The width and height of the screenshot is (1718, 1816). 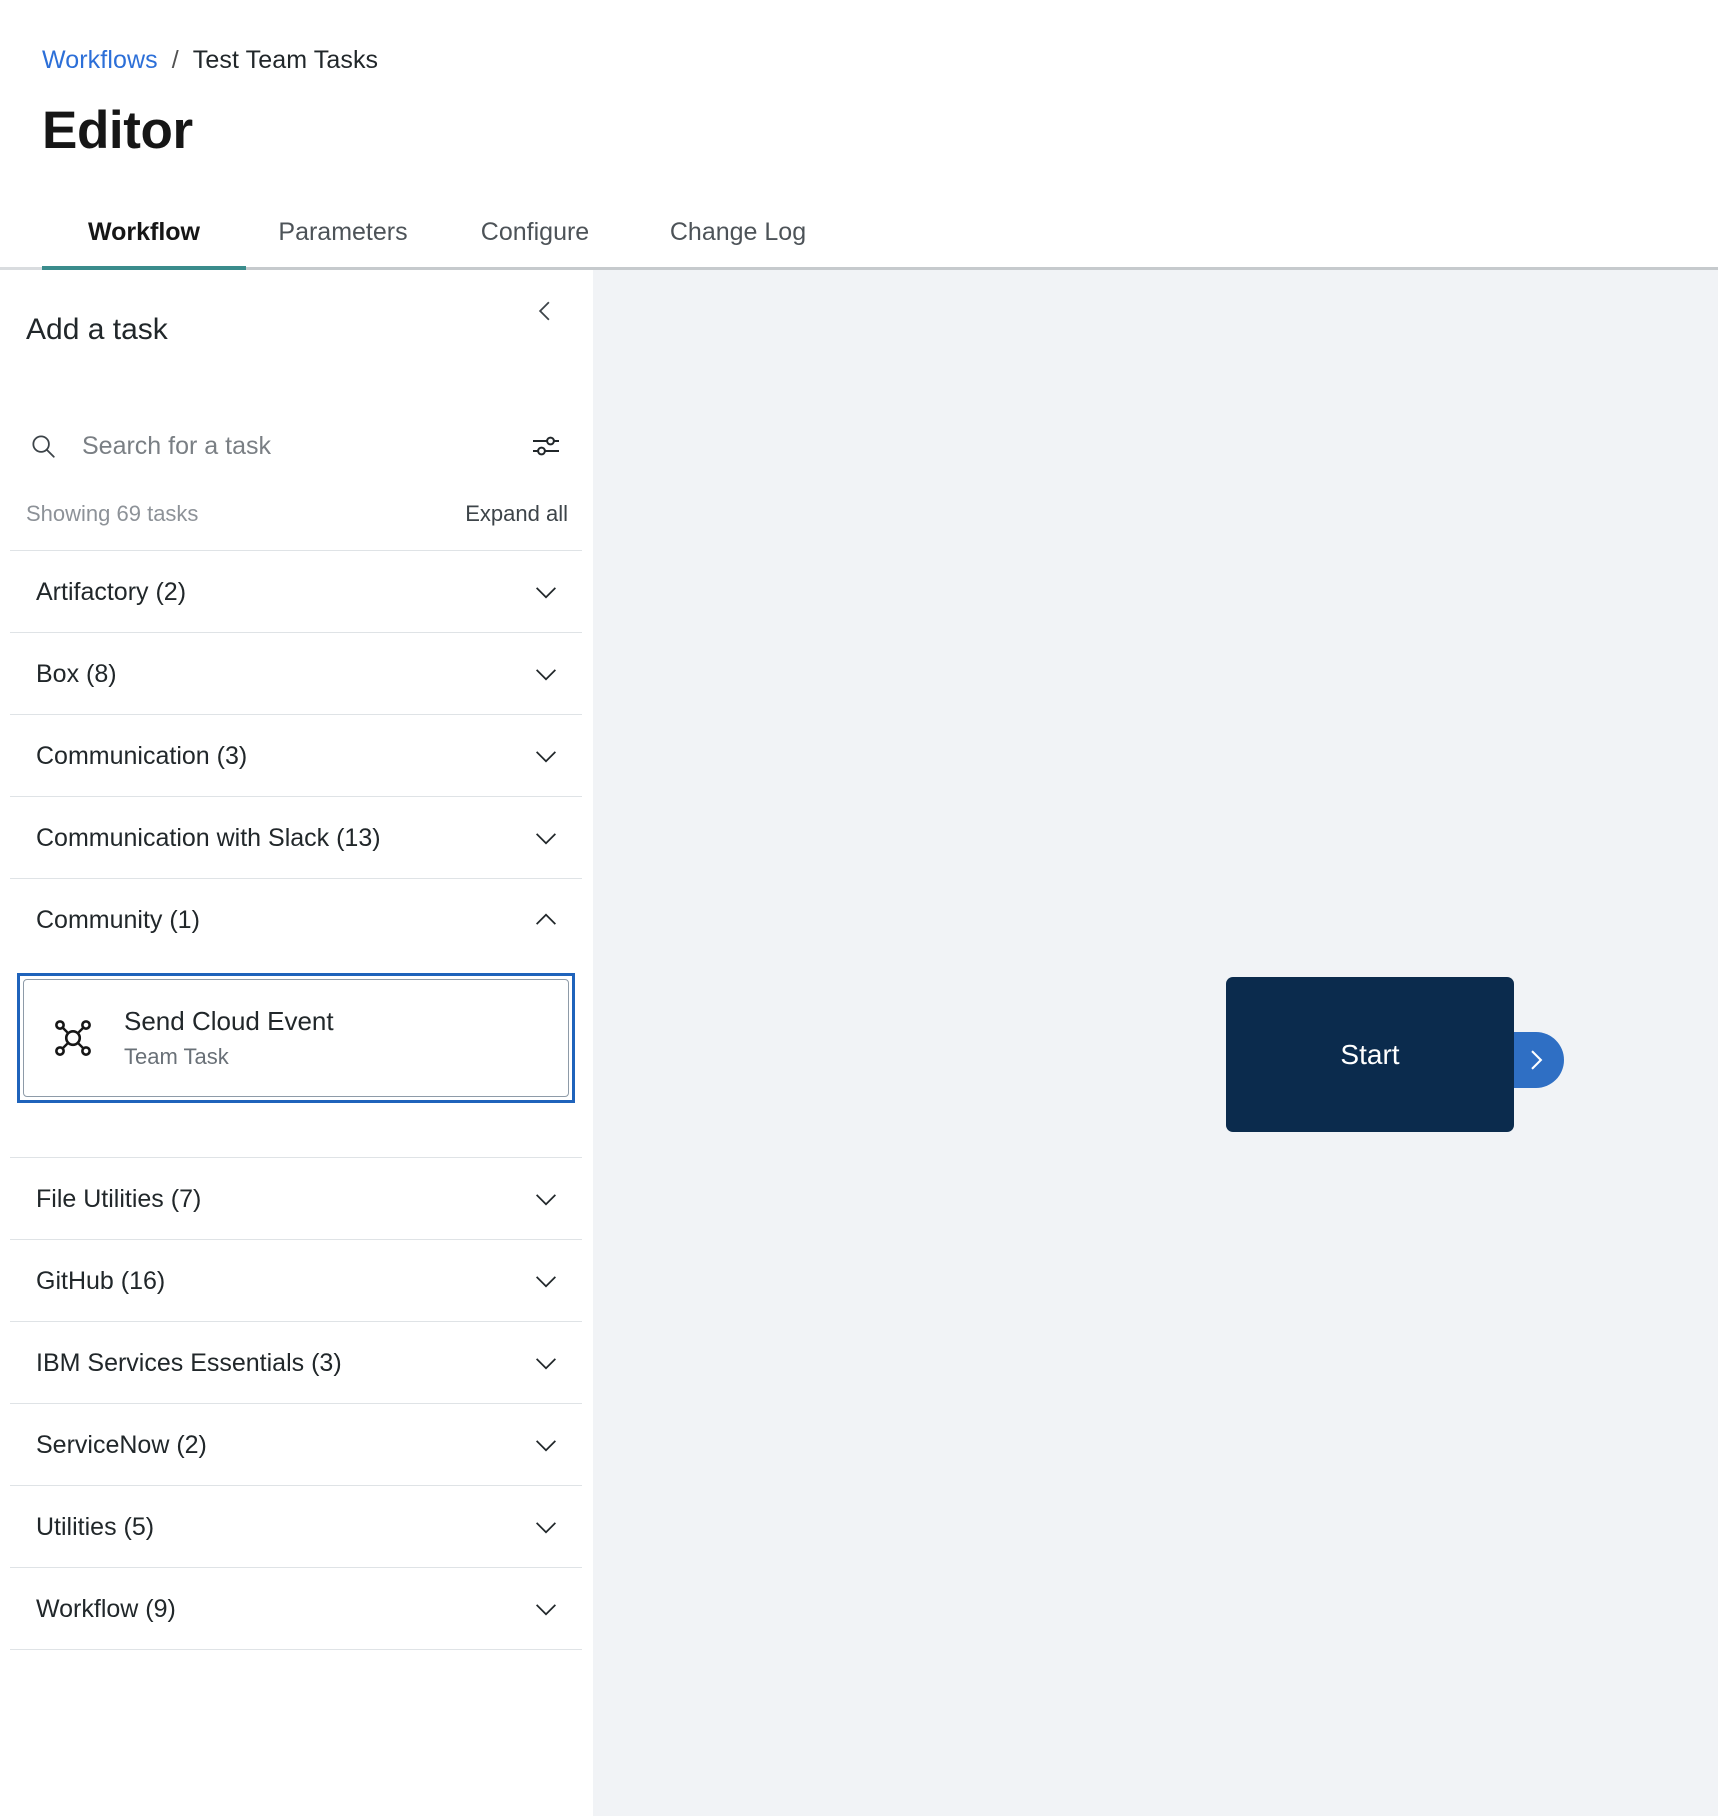 I want to click on task-card-send-cloud-event: Send Cloud Event Team Task, so click(x=296, y=1038).